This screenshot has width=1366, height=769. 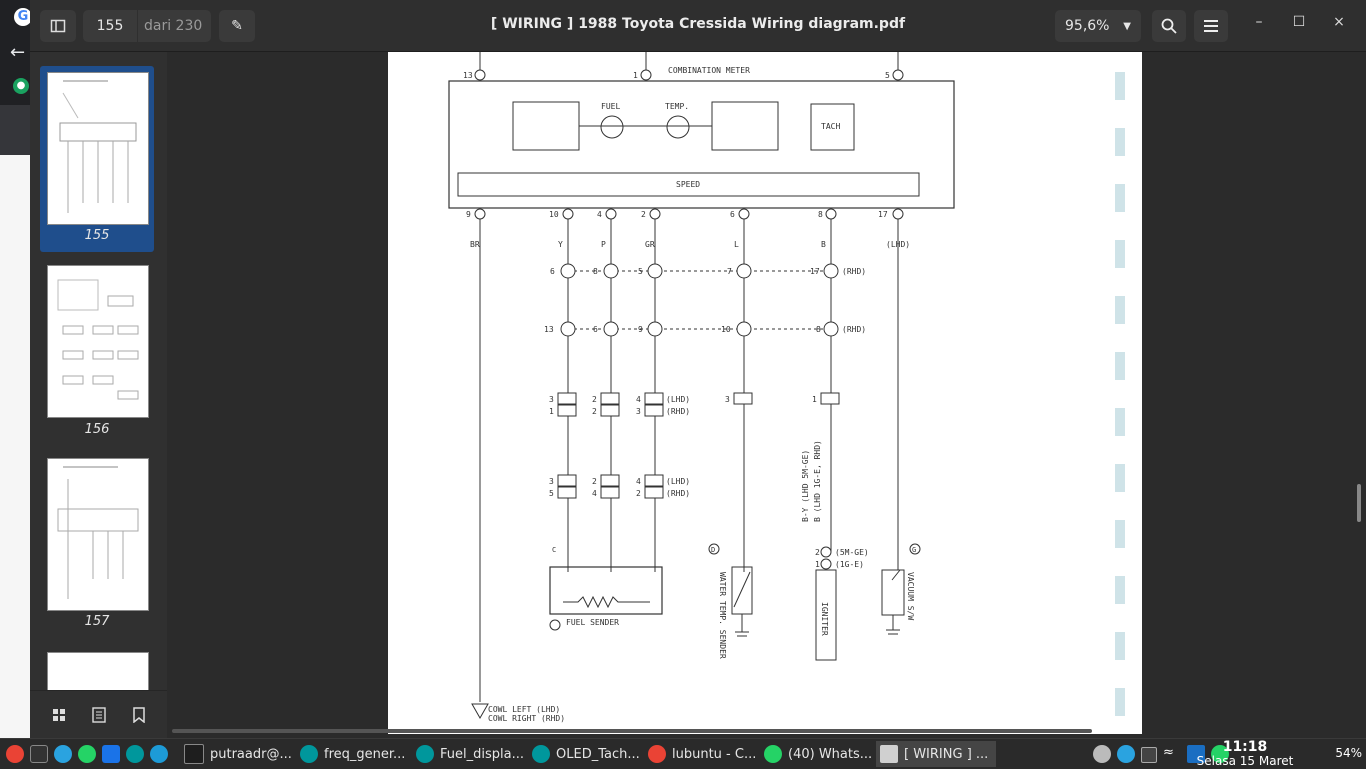 I want to click on document-outline-icon, so click(x=98, y=715).